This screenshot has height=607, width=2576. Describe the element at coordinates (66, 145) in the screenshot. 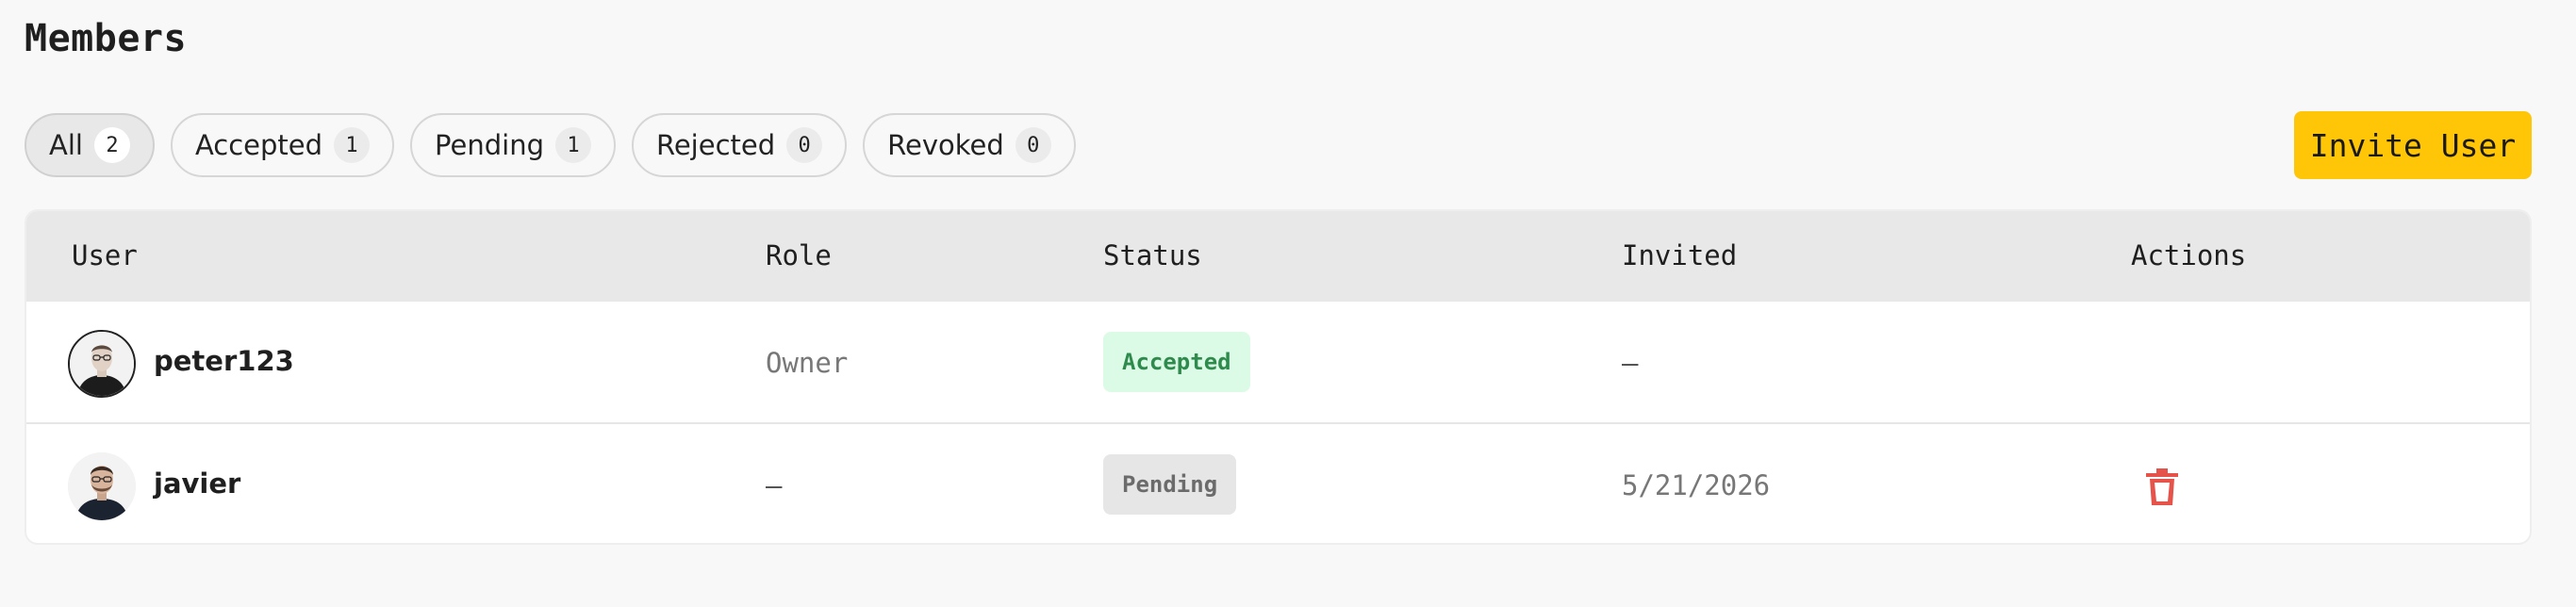

I see `filter-chip-label: All` at that location.